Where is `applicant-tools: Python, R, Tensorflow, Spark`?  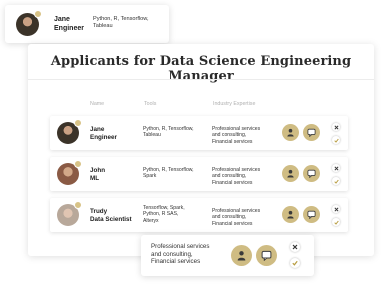 applicant-tools: Python, R, Tensorflow, Spark is located at coordinates (173, 173).